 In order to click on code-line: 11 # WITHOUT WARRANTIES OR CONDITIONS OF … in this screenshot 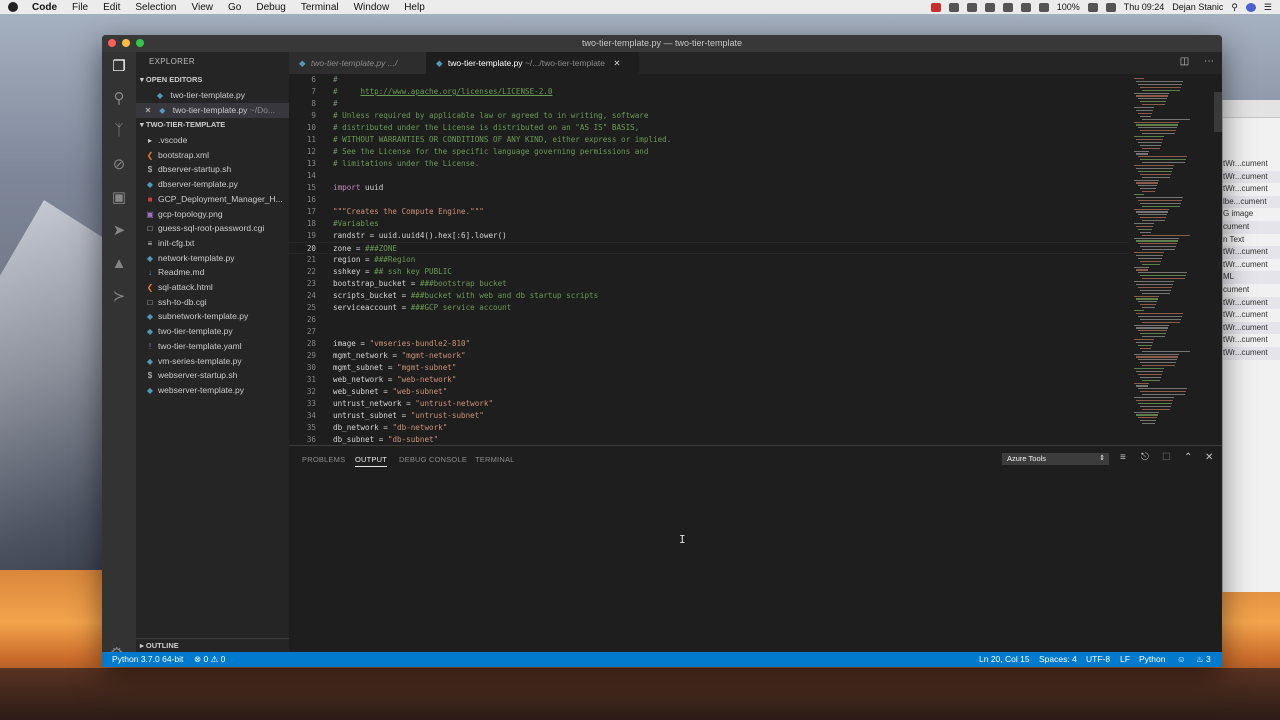, I will do `click(709, 140)`.